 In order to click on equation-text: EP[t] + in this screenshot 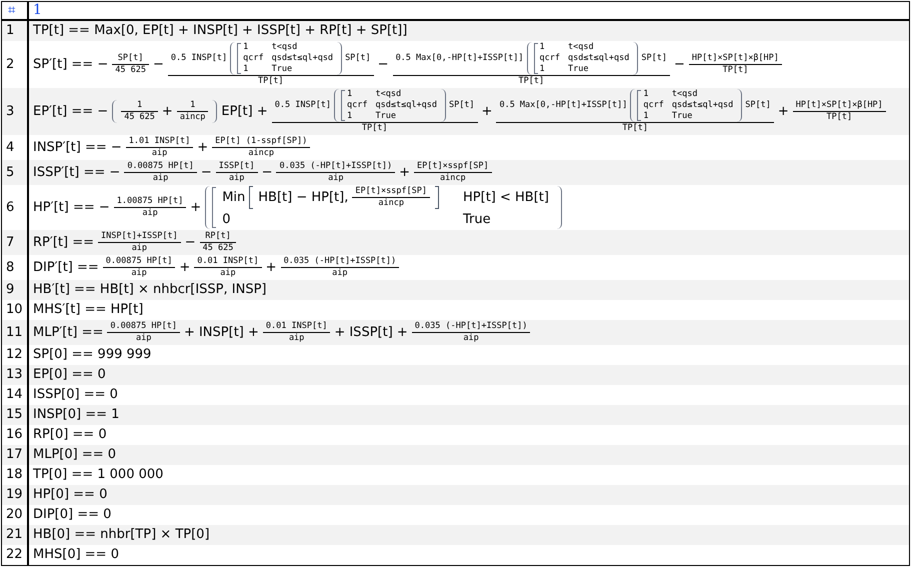, I will do `click(244, 111)`.